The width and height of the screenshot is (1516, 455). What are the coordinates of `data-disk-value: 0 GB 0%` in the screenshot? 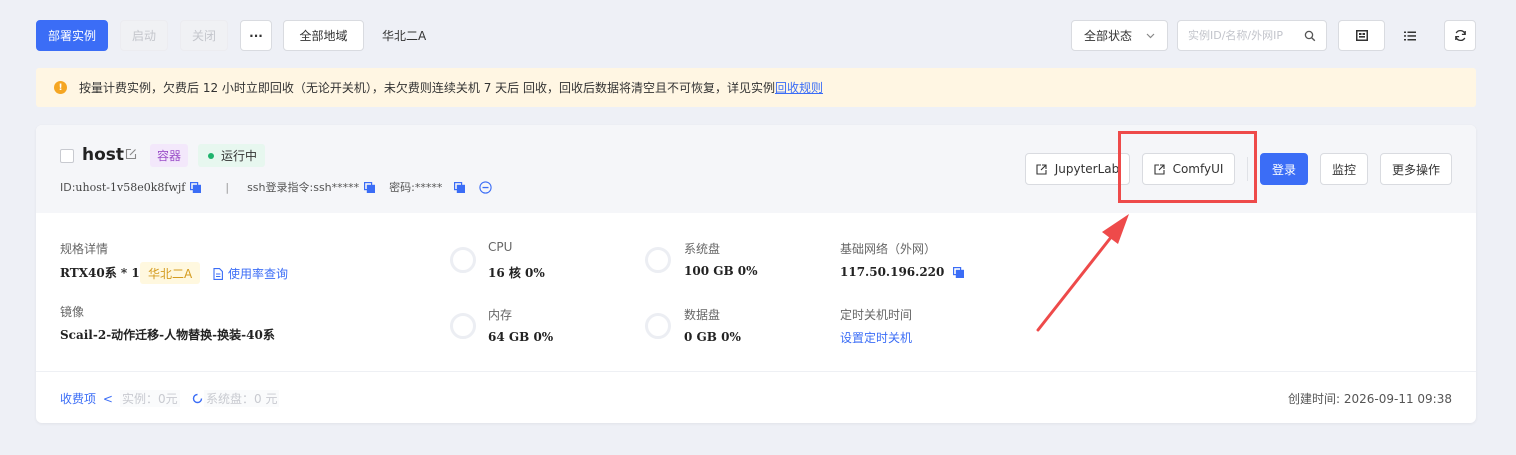 It's located at (712, 337).